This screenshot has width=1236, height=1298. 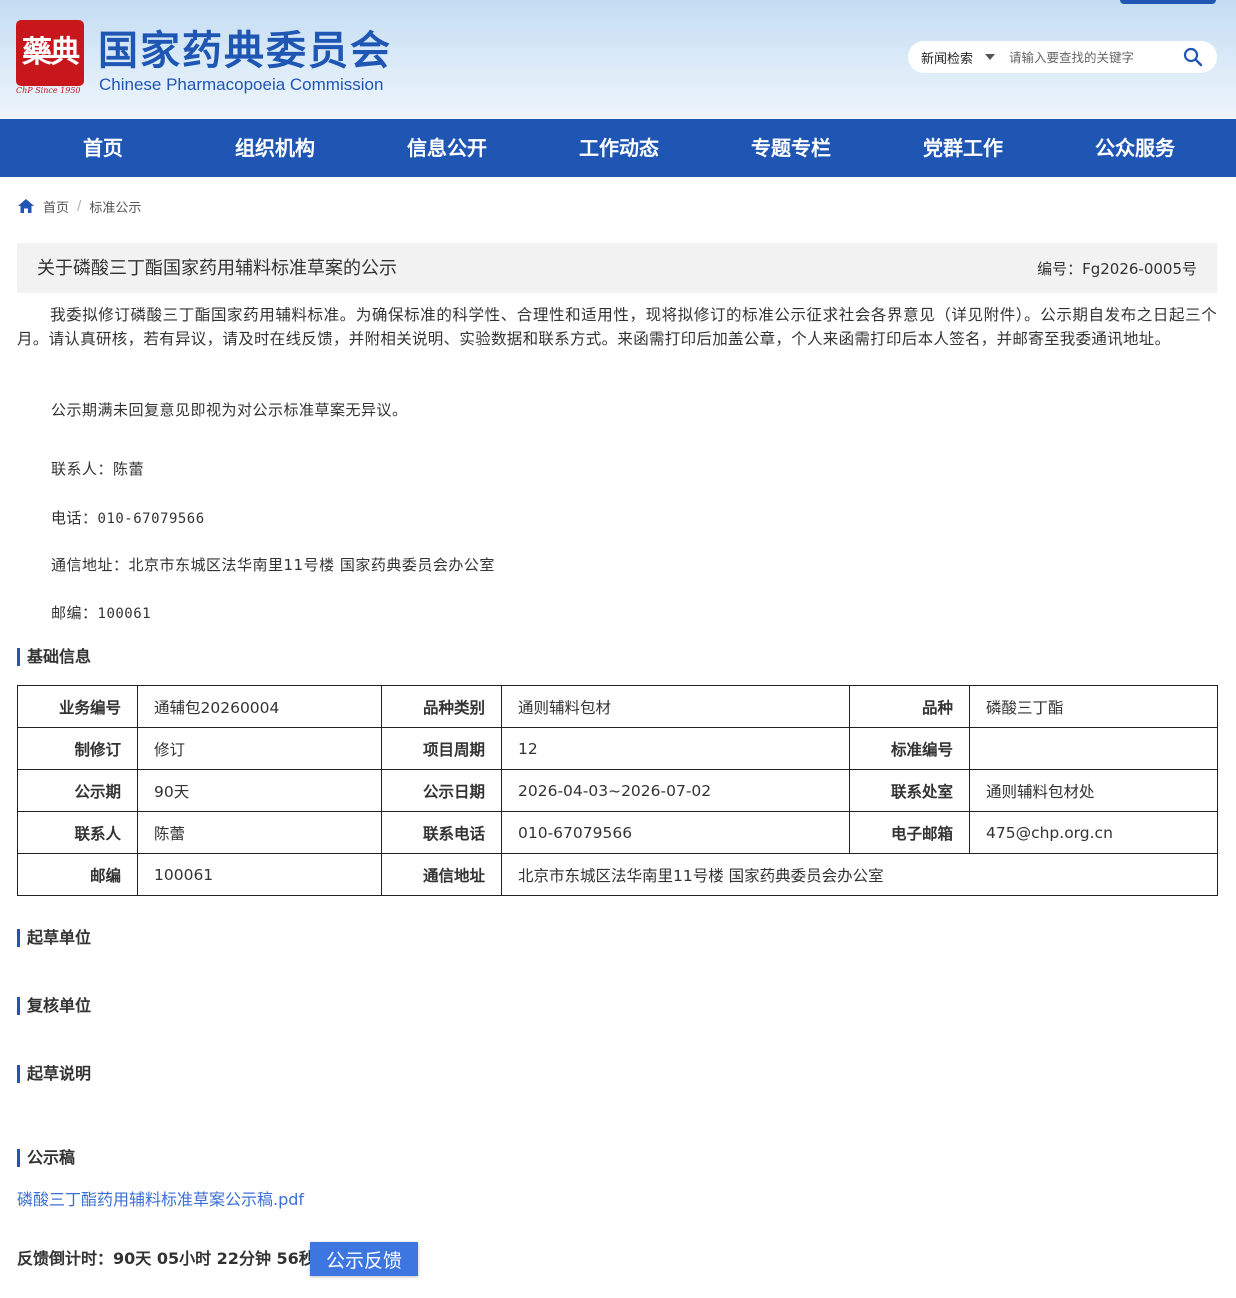 What do you see at coordinates (364, 1259) in the screenshot?
I see `public-feedback-button: 公示反馈` at bounding box center [364, 1259].